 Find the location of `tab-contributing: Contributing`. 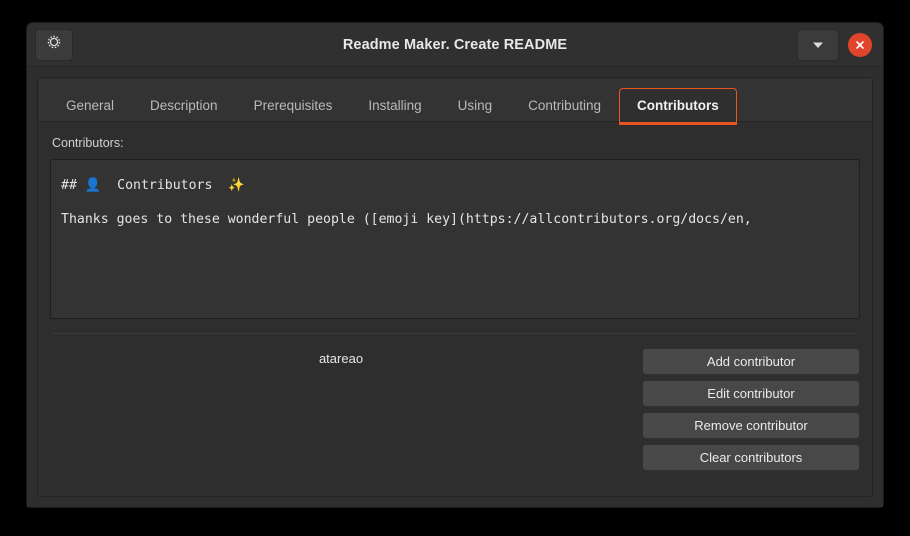

tab-contributing: Contributing is located at coordinates (564, 105).